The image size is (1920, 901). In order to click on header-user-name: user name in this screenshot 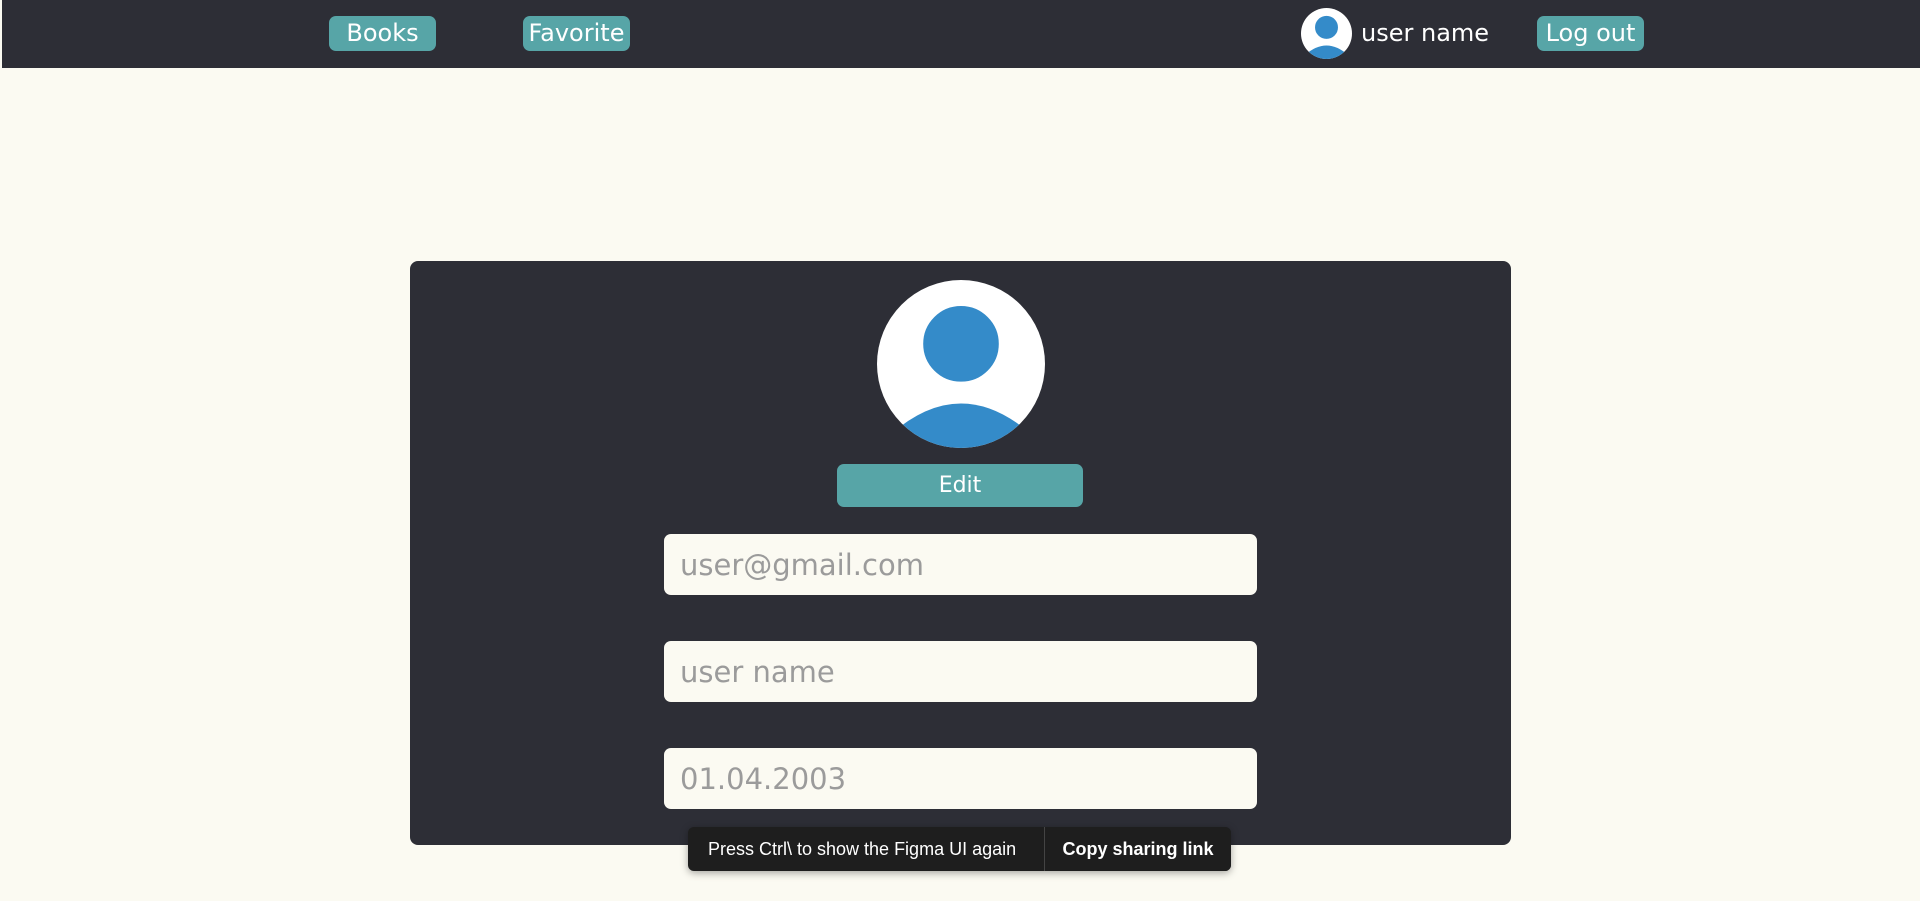, I will do `click(1425, 33)`.